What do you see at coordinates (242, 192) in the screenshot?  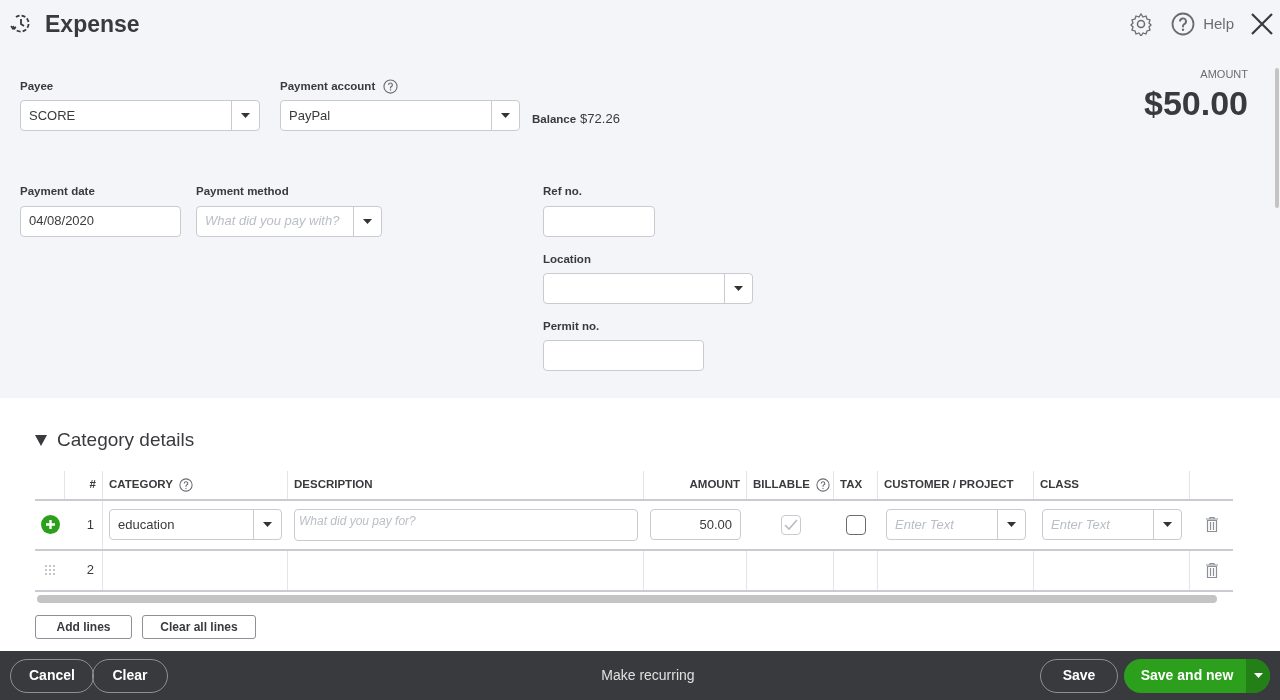 I see `field-label: Payment method` at bounding box center [242, 192].